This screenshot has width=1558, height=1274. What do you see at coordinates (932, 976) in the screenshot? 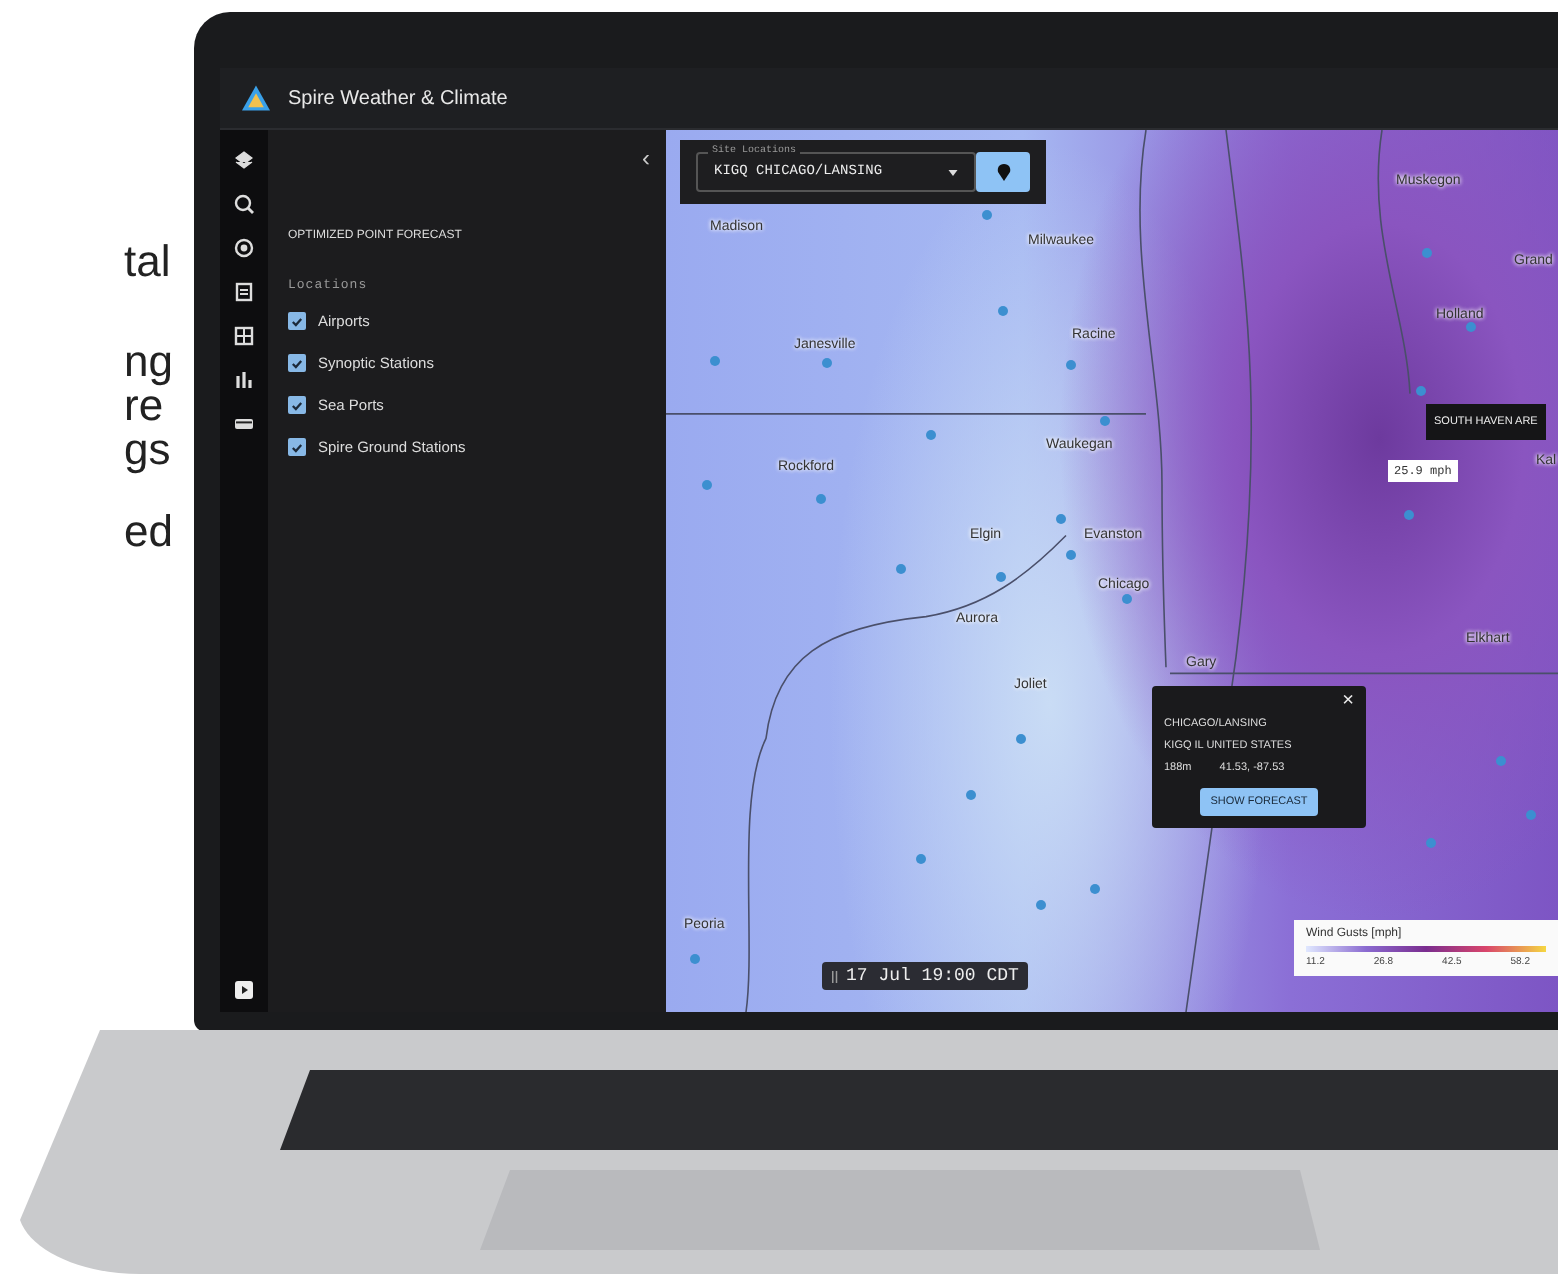
I see `time-text: 17 Jul 19:00 CDT` at bounding box center [932, 976].